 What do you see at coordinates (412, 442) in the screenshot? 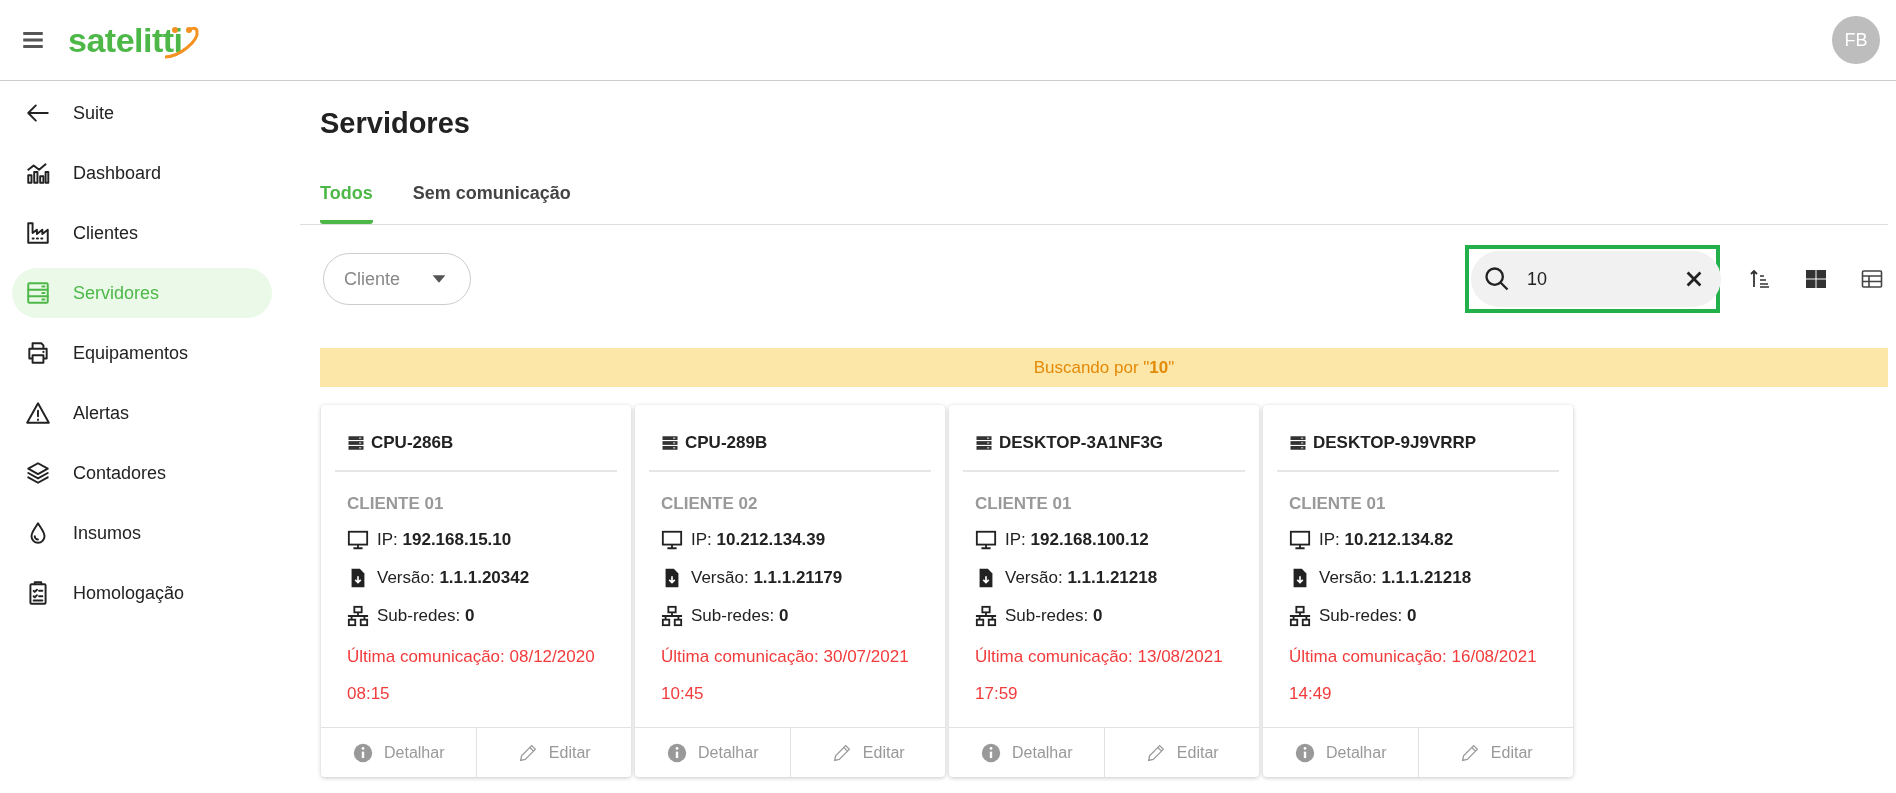
I see `server-name: CPU-286B` at bounding box center [412, 442].